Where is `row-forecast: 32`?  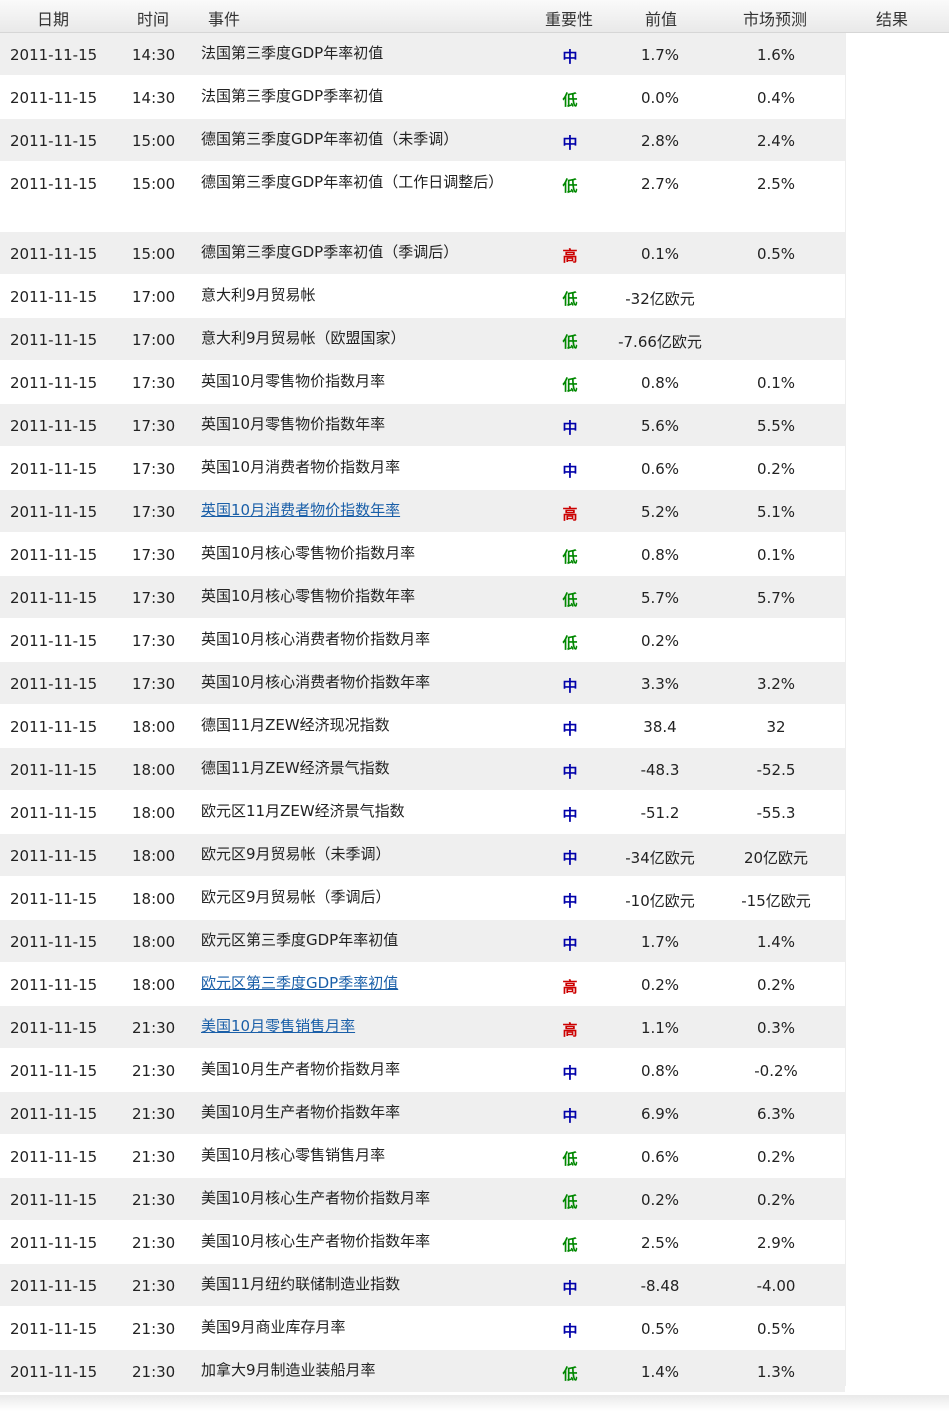
row-forecast: 32 is located at coordinates (776, 727).